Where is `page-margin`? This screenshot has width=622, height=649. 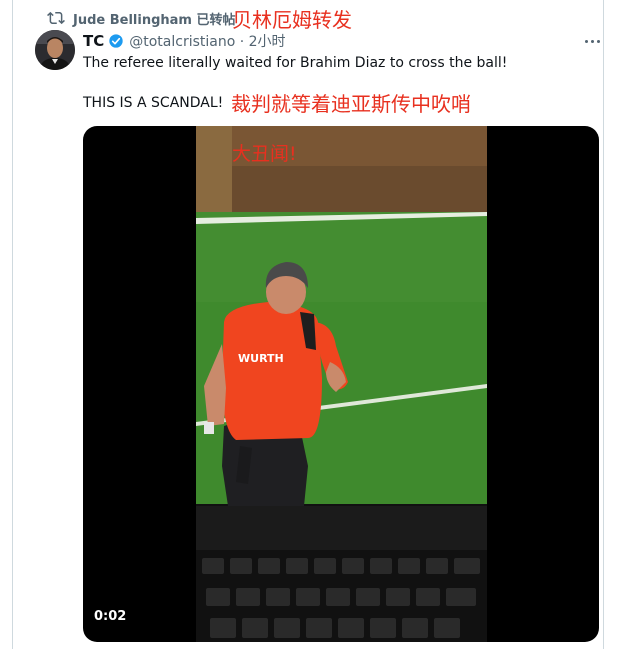 page-margin is located at coordinates (614, 324).